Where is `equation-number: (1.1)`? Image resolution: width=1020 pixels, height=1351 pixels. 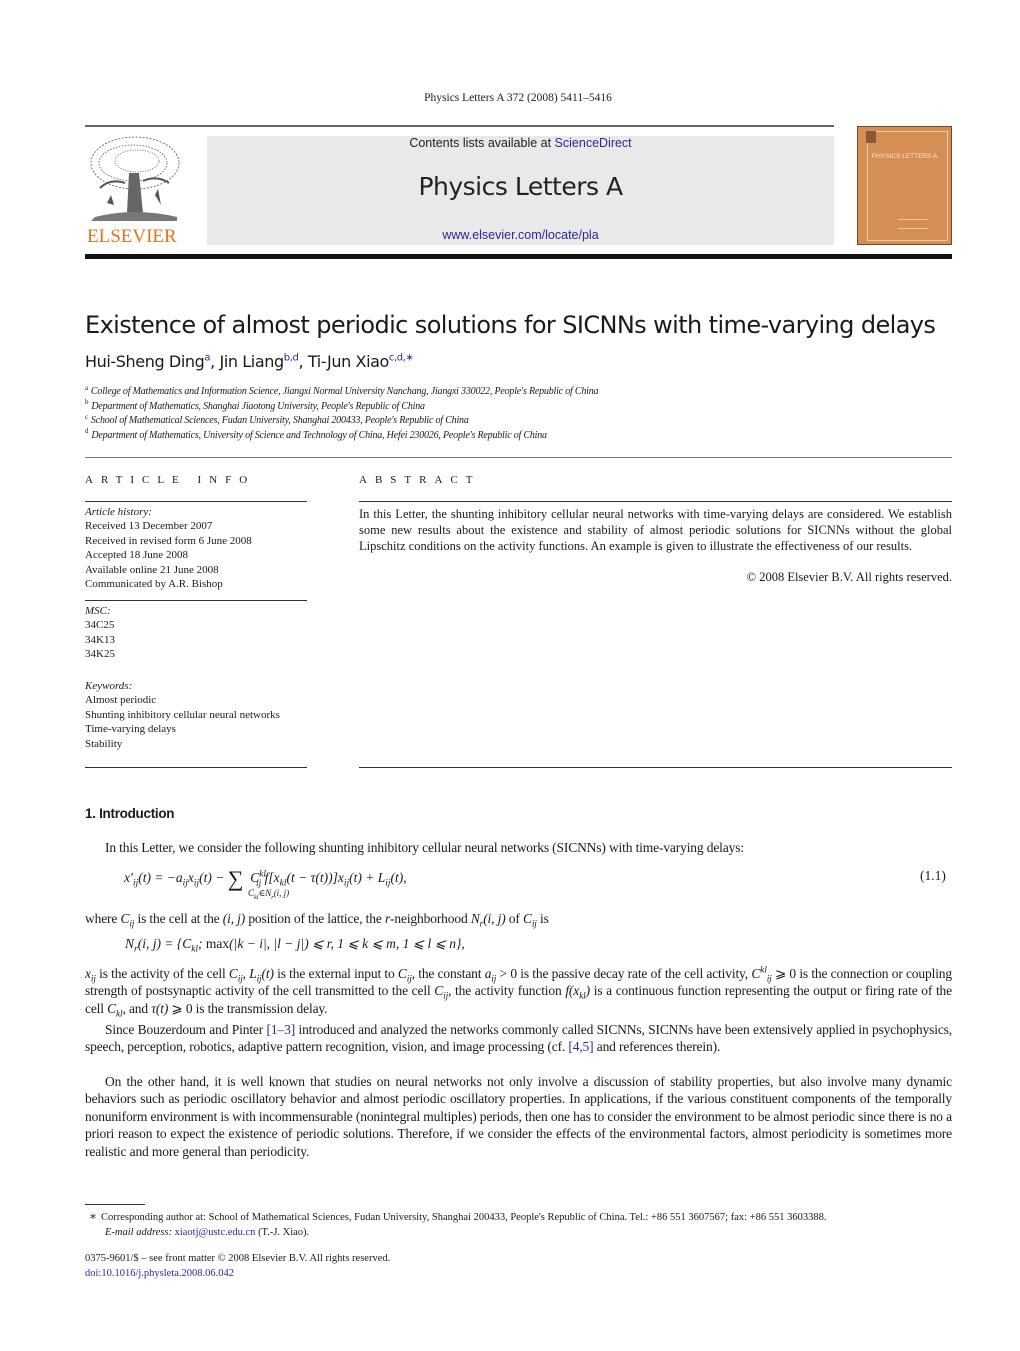 equation-number: (1.1) is located at coordinates (933, 875).